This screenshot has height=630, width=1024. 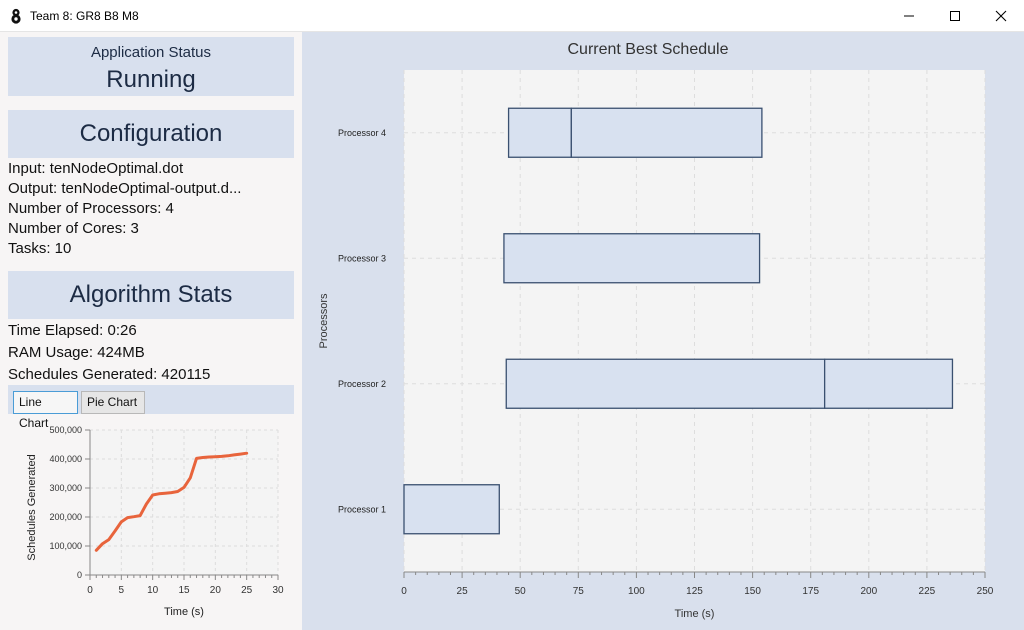 I want to click on gantt-y-label: Processors, so click(x=324, y=321).